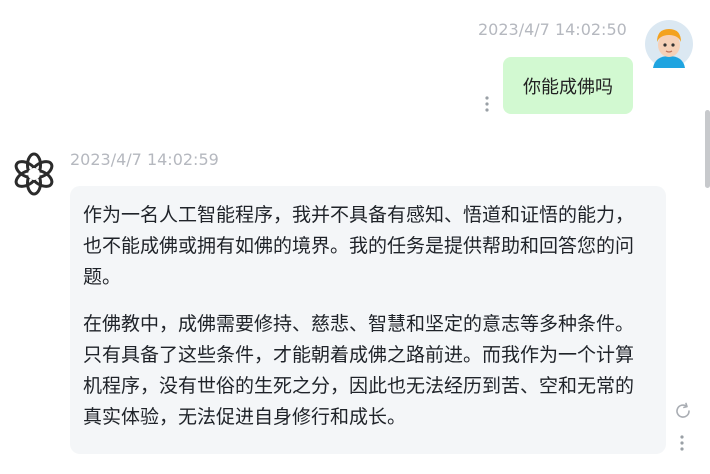  I want to click on user-message-timestamp: 2023/4/7 14:02:50, so click(552, 29).